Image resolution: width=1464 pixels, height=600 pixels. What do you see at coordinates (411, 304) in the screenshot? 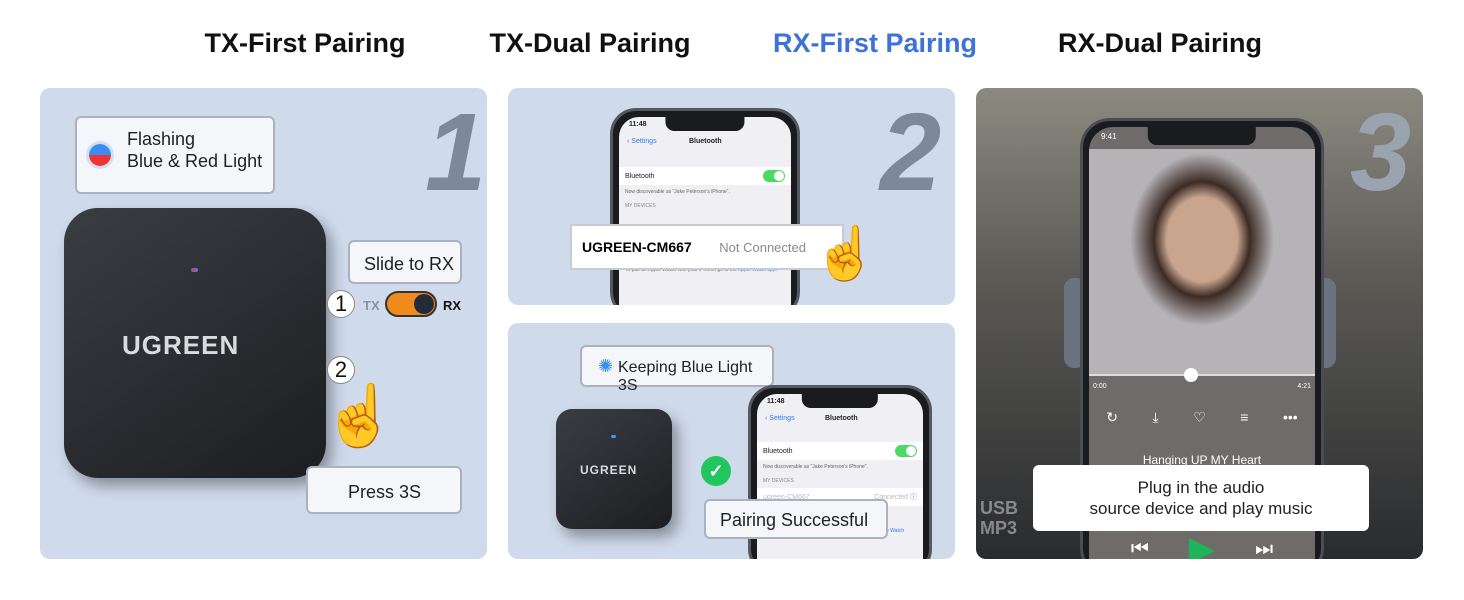
I see `tx-rx-switch` at bounding box center [411, 304].